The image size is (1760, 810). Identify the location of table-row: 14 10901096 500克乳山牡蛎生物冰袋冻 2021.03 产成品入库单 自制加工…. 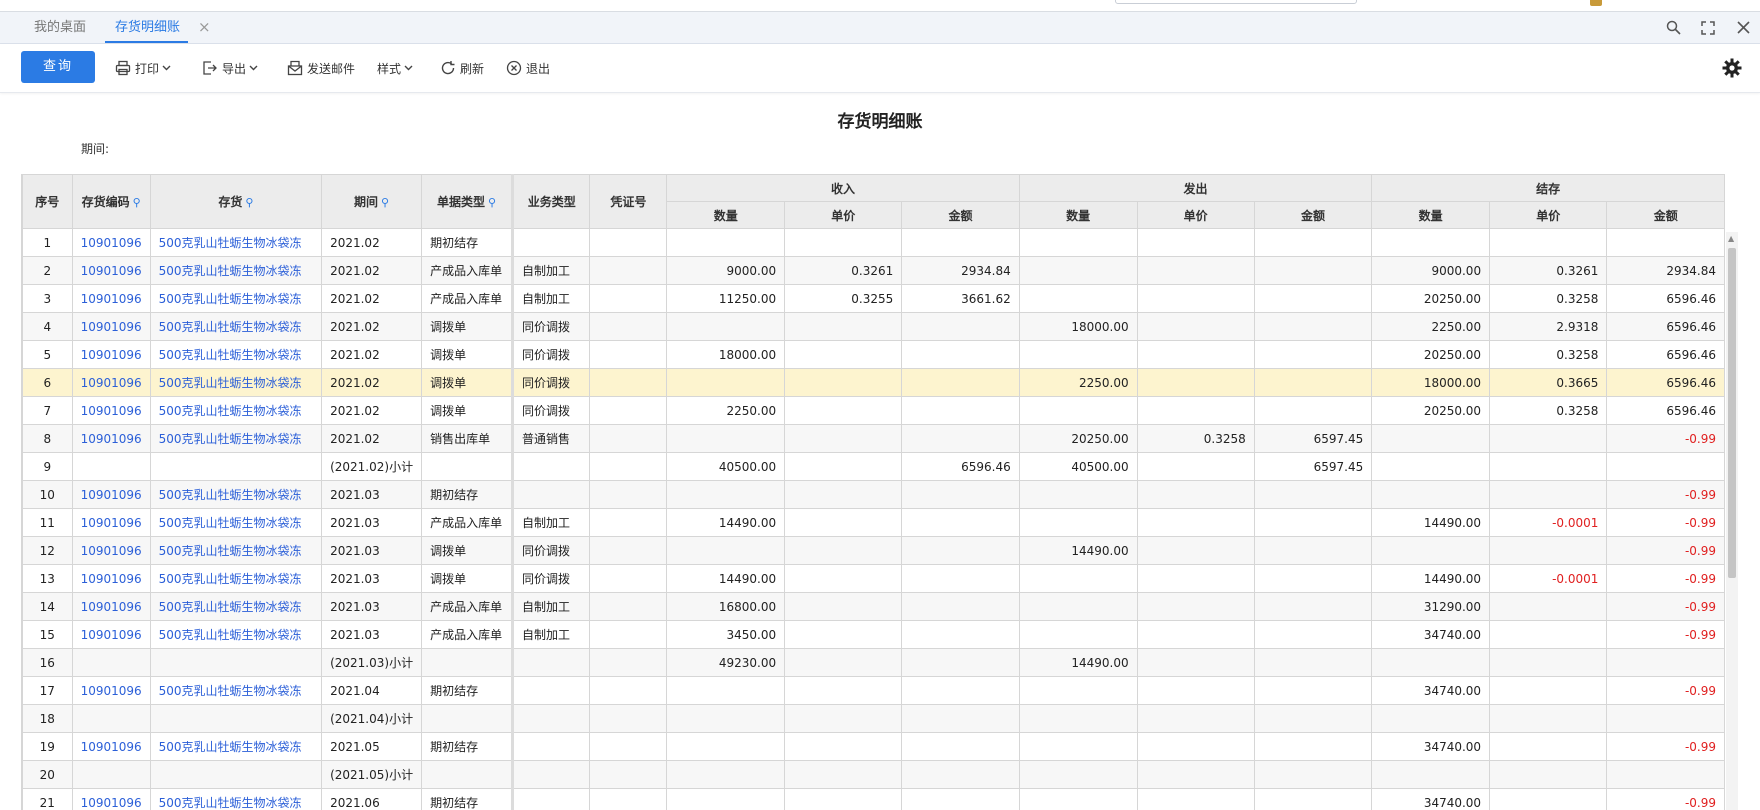
(873, 606).